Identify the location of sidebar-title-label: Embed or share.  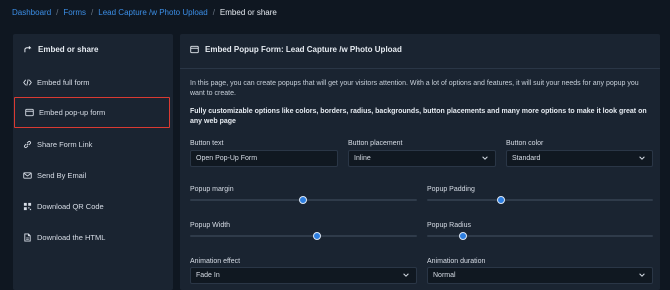
(68, 49).